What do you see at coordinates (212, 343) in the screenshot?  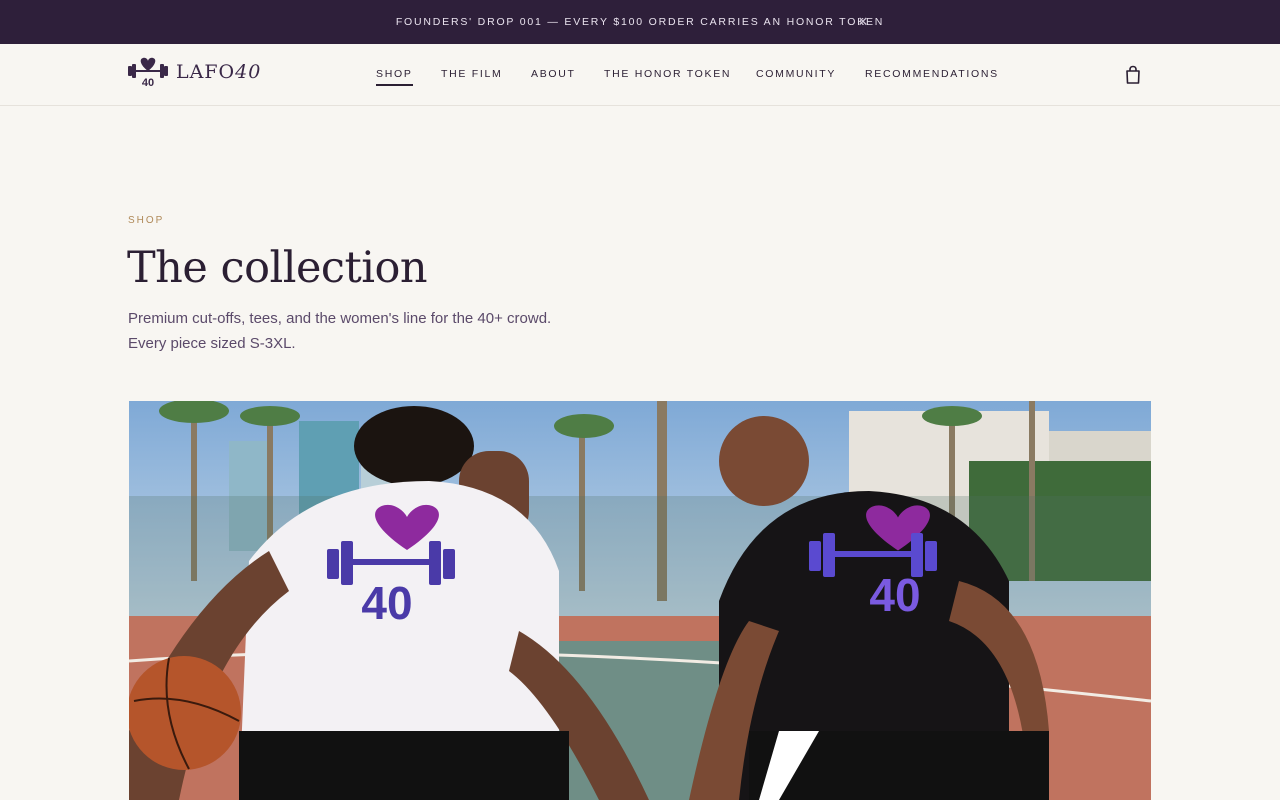 I see `page-subtitle-line-2: Every piece sized S-3XL.` at bounding box center [212, 343].